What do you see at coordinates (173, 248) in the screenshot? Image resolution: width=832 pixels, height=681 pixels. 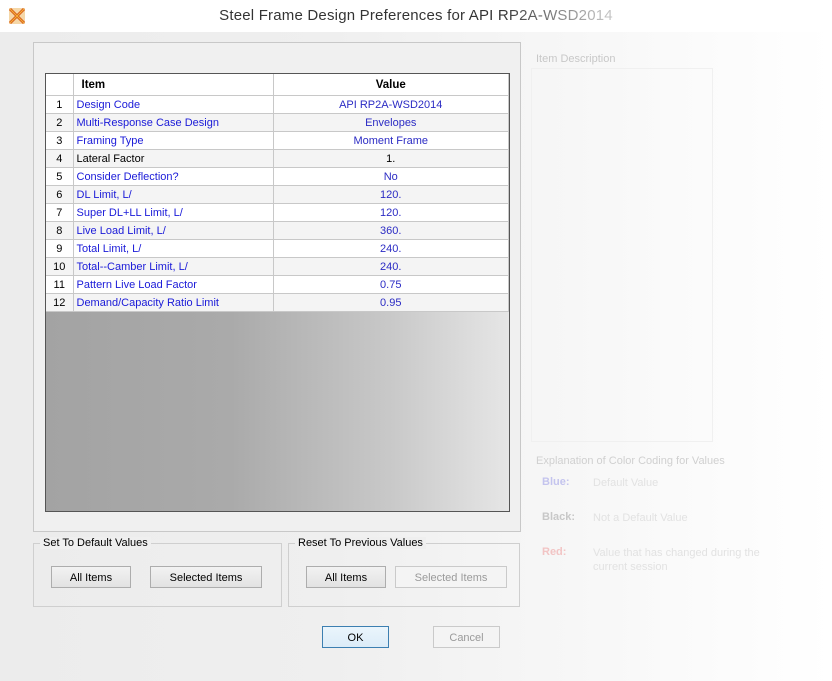 I see `row-item-name: Total Limit, L/` at bounding box center [173, 248].